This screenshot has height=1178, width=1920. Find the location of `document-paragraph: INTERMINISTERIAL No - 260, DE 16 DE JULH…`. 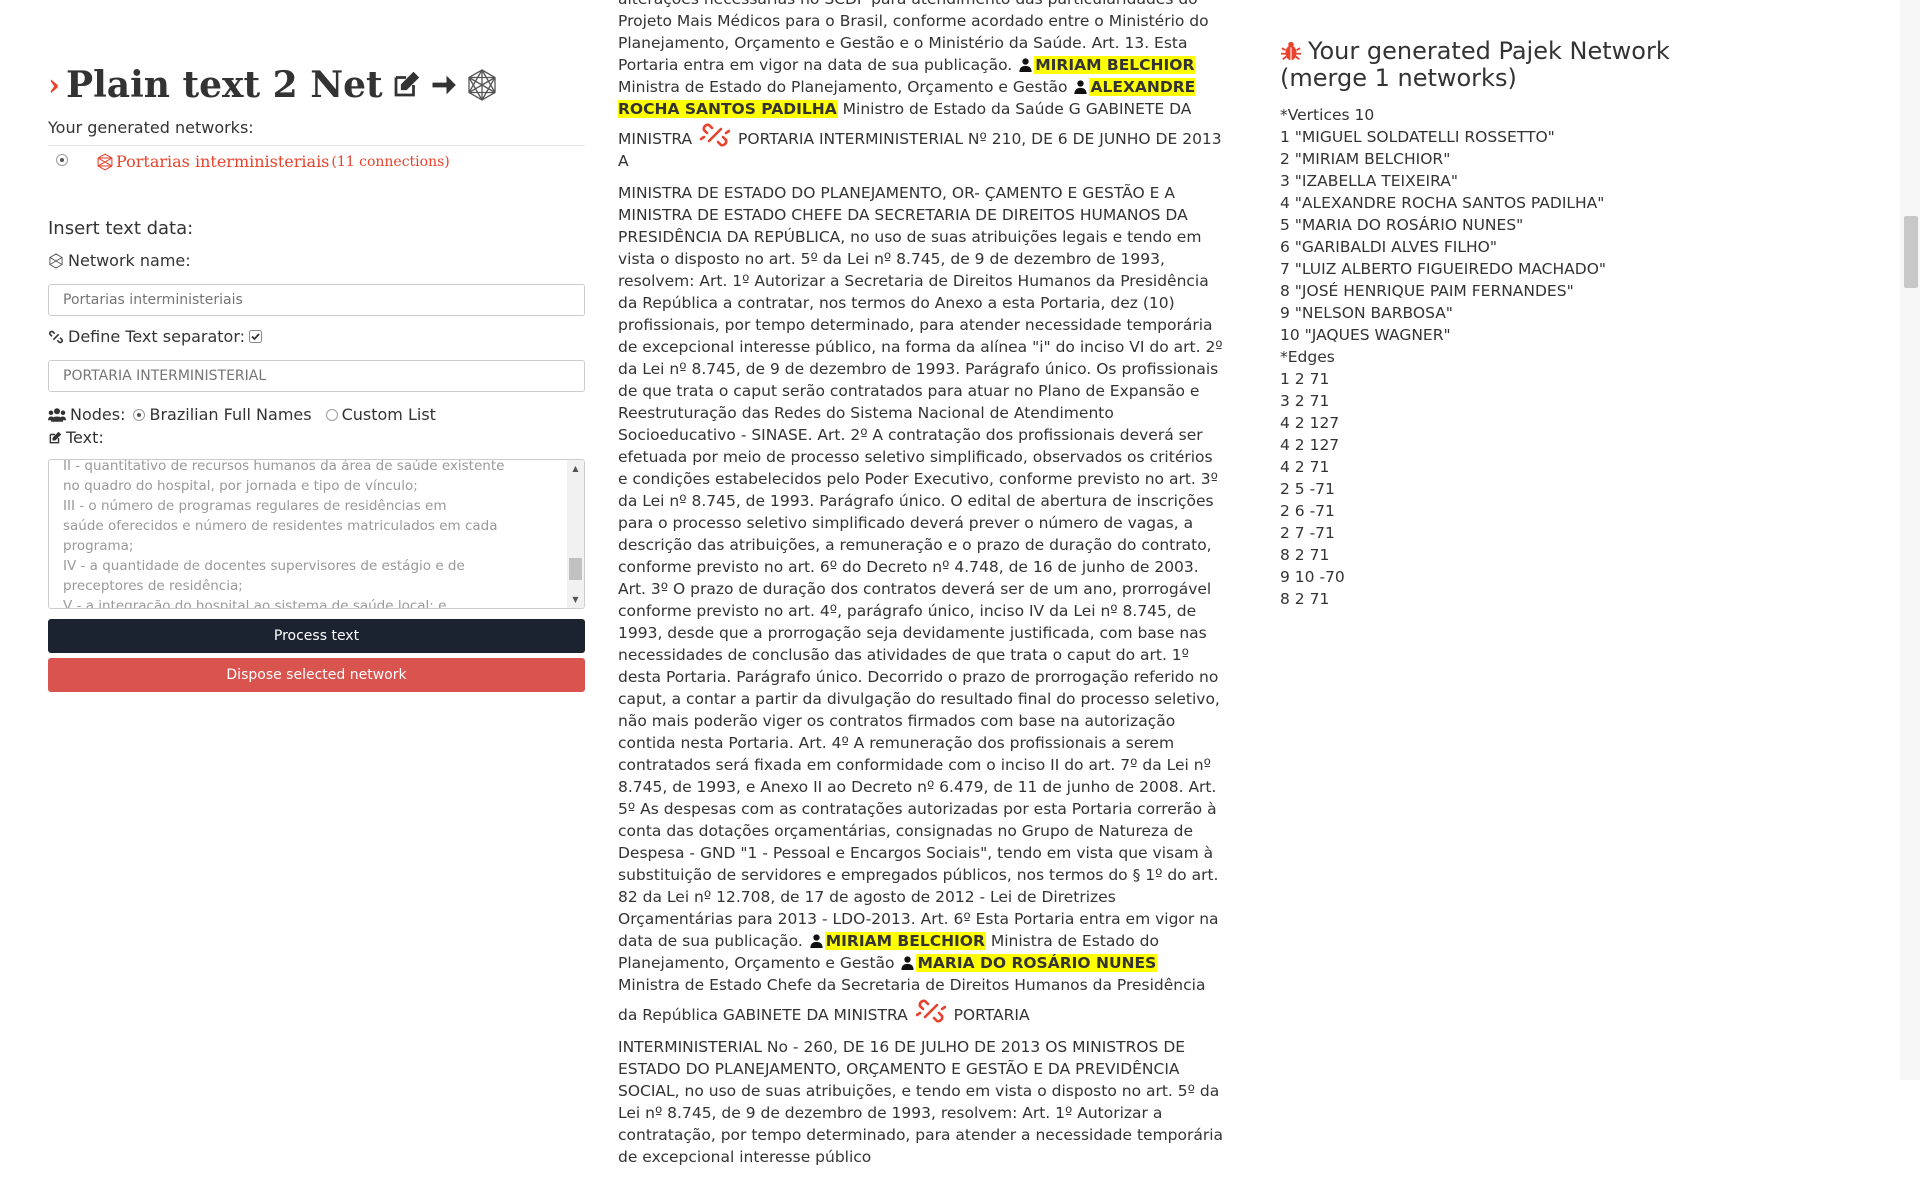

document-paragraph: INTERMINISTERIAL No - 260, DE 16 DE JULH… is located at coordinates (921, 1102).